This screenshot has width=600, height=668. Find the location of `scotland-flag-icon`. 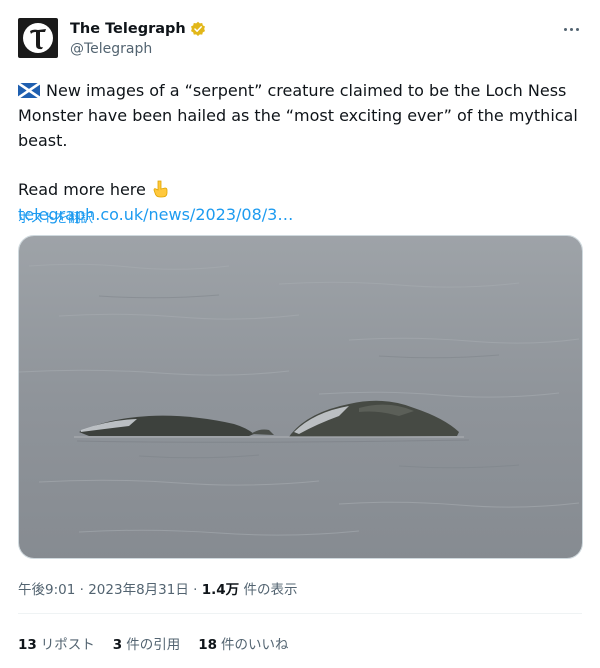

scotland-flag-icon is located at coordinates (29, 90).